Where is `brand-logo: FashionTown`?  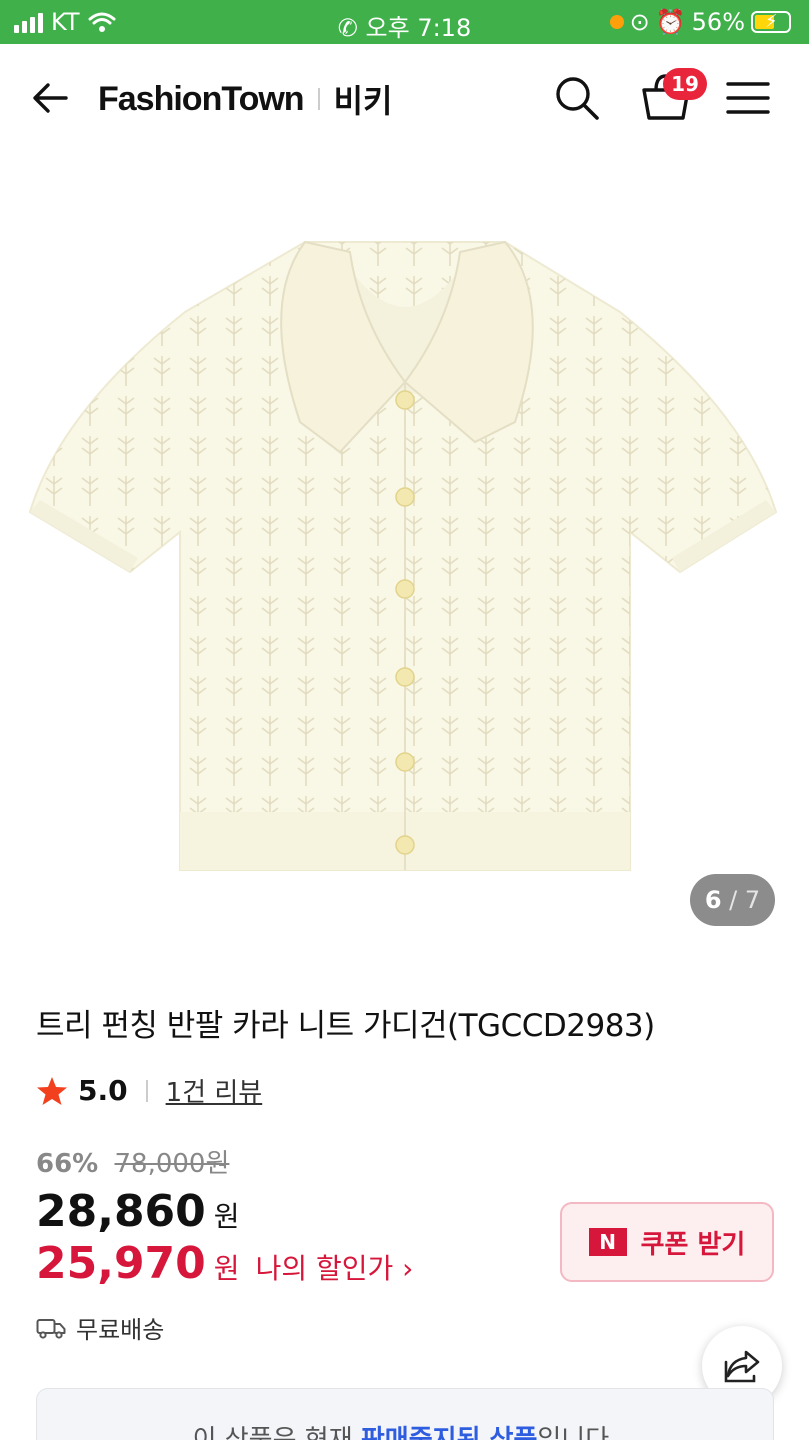
brand-logo: FashionTown is located at coordinates (201, 99).